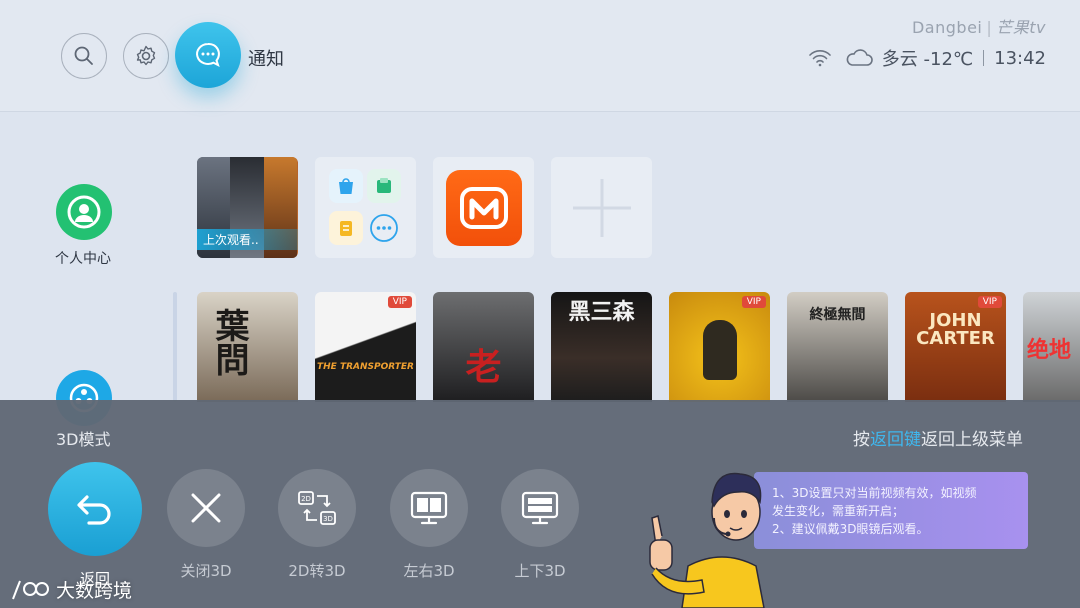  Describe the element at coordinates (30, 589) in the screenshot. I see `watermark-logo` at that location.